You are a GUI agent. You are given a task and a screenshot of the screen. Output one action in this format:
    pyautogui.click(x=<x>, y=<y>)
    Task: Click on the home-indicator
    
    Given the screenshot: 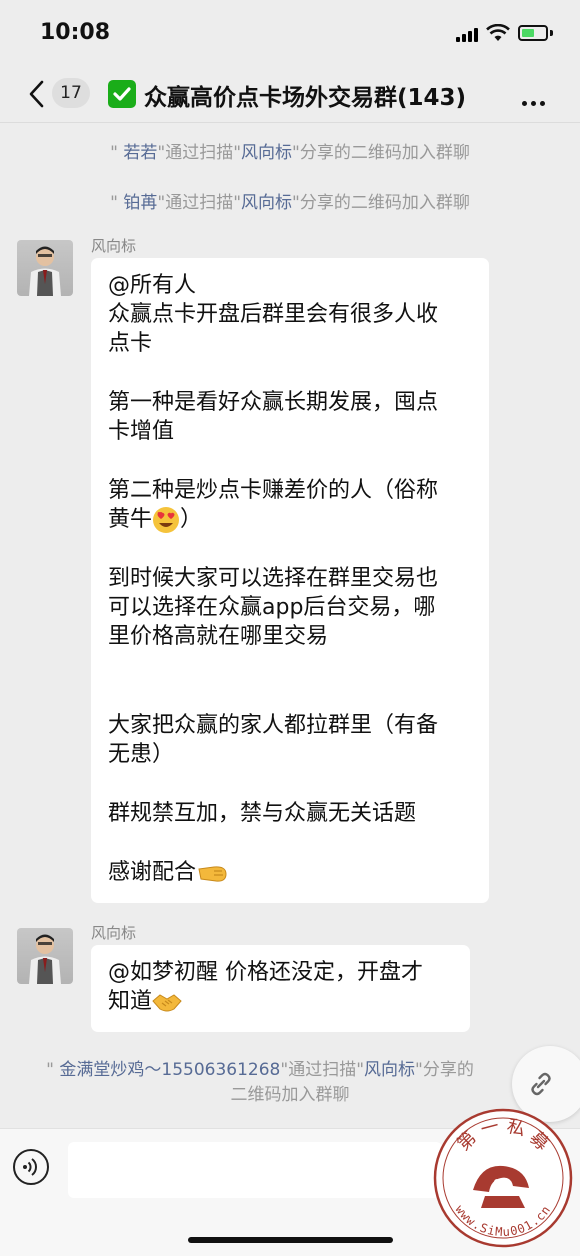 What is the action you would take?
    pyautogui.click(x=290, y=1240)
    